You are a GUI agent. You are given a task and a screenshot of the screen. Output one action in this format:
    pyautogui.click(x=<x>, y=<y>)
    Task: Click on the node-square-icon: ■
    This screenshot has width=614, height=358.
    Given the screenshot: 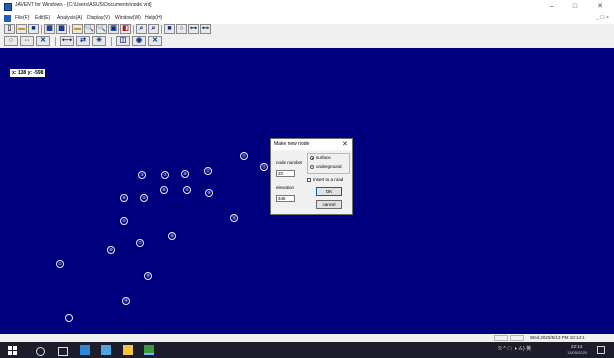 What is the action you would take?
    pyautogui.click(x=169, y=29)
    